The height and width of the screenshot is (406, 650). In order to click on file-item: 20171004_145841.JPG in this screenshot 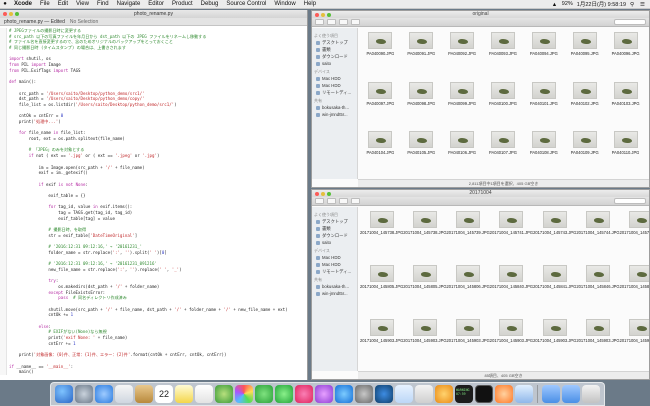, I will do `click(554, 289)`.